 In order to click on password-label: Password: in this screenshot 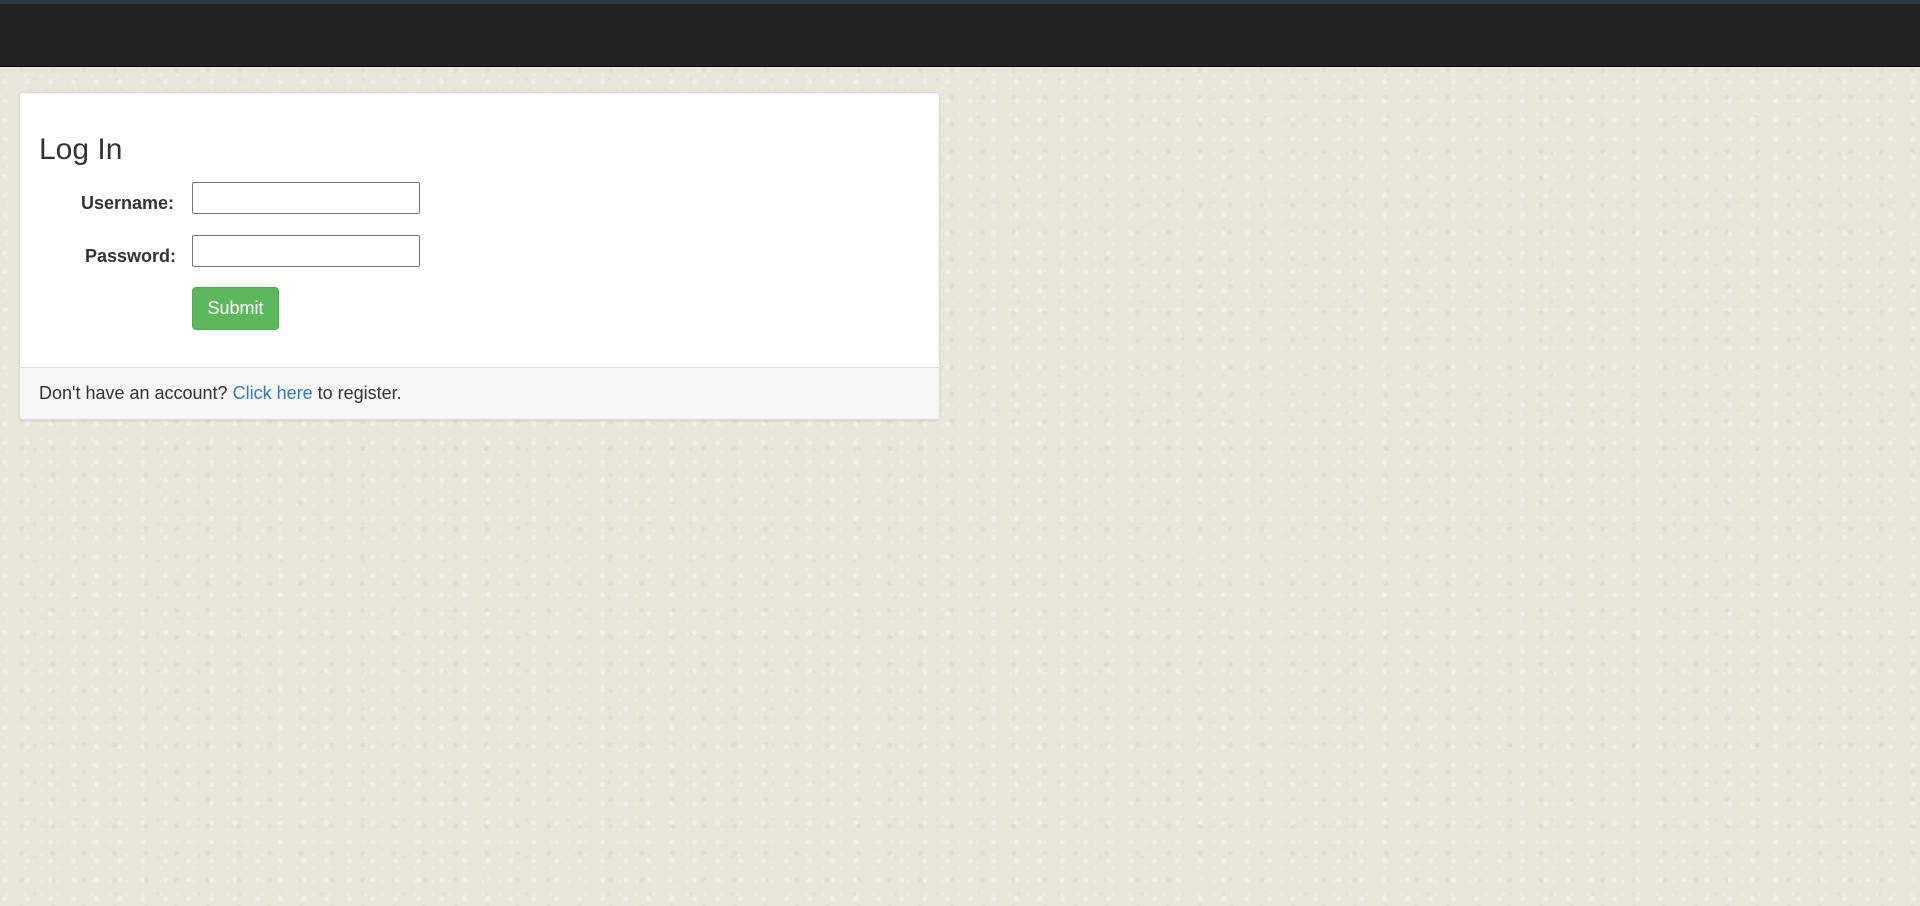, I will do `click(130, 256)`.